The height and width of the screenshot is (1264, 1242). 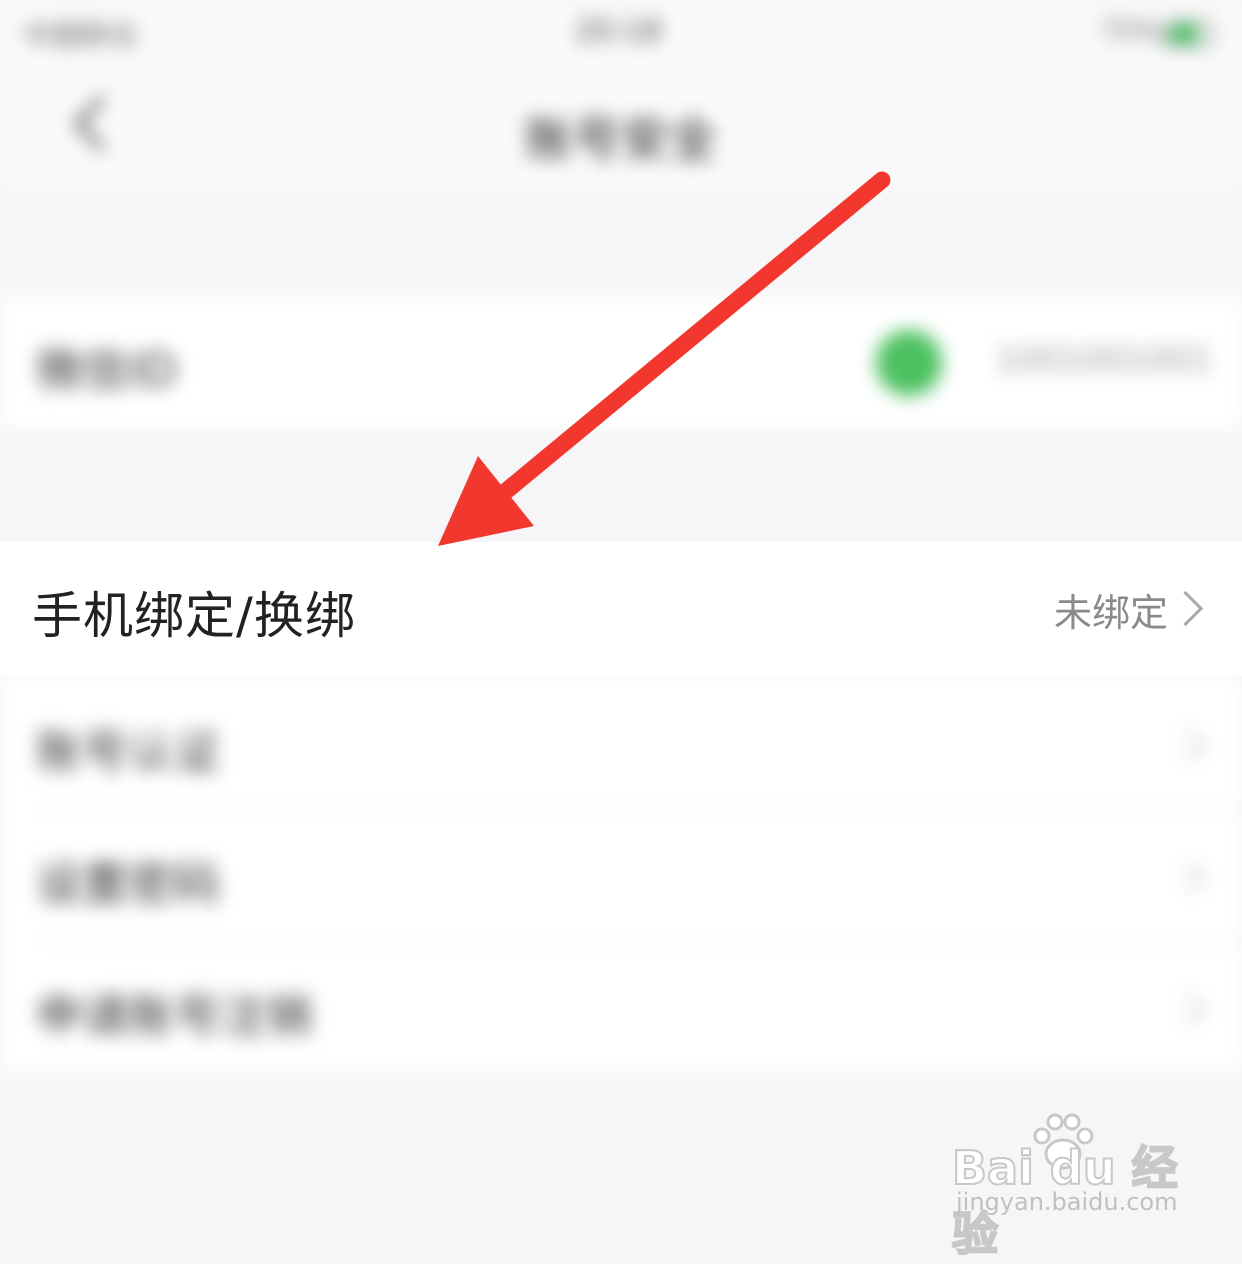 I want to click on status-bar: 中国移动 20:18 75%, so click(x=621, y=32).